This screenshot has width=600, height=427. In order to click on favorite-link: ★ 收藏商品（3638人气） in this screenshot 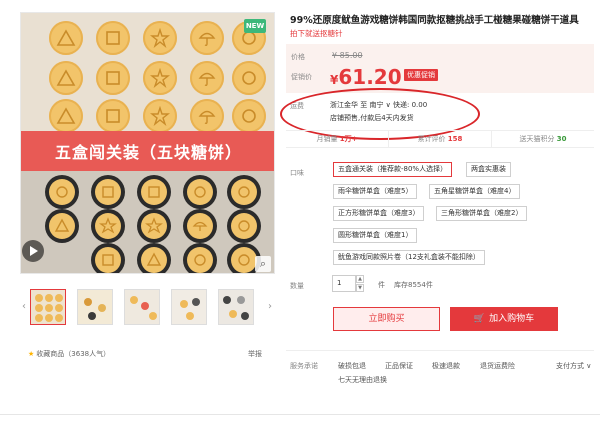, I will do `click(69, 354)`.